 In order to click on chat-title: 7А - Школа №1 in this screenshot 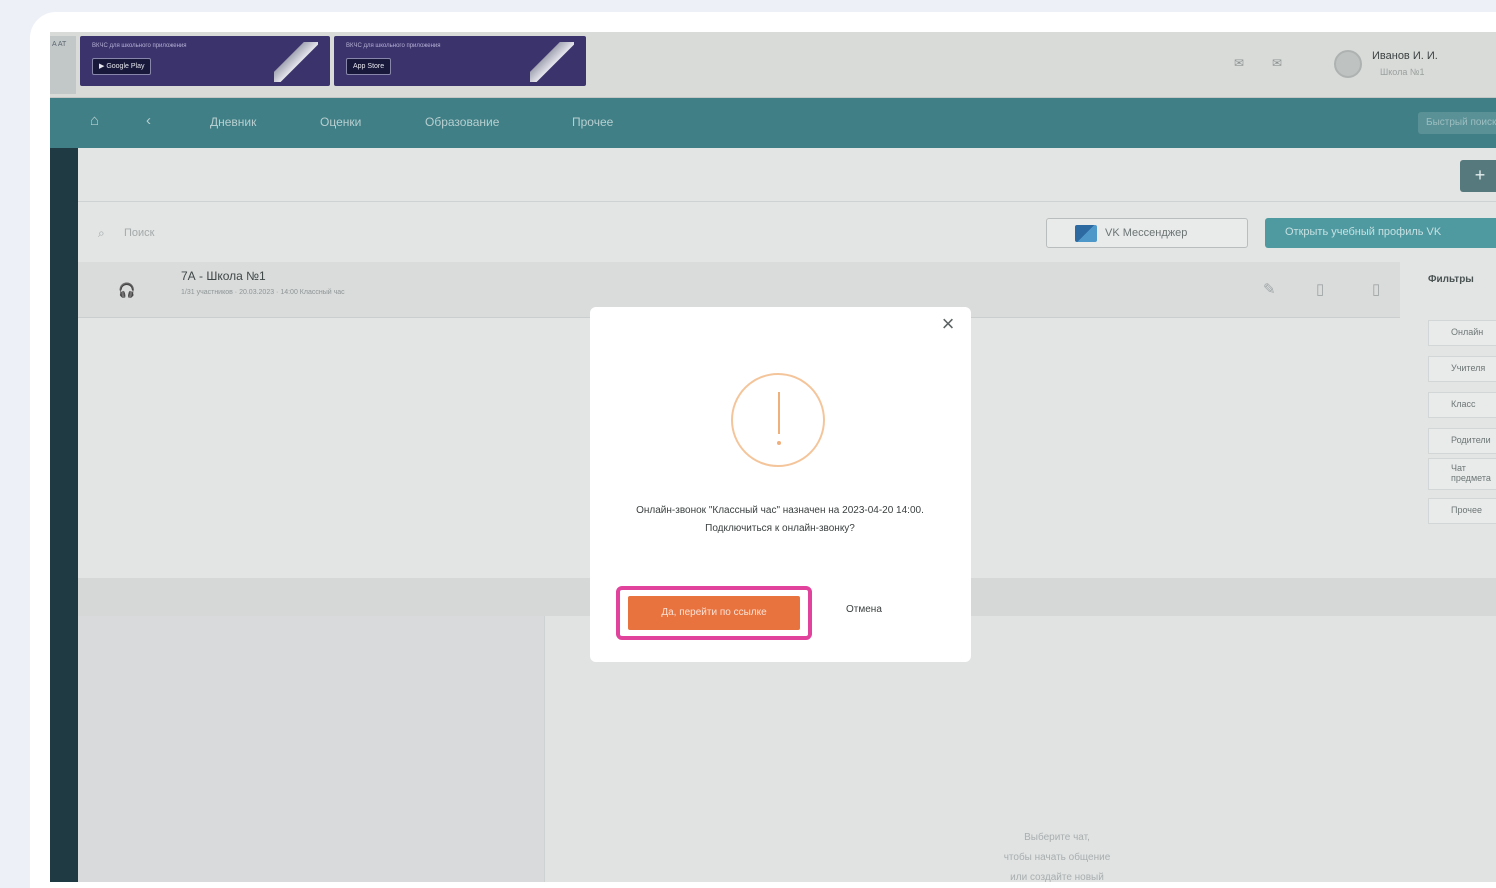, I will do `click(223, 276)`.